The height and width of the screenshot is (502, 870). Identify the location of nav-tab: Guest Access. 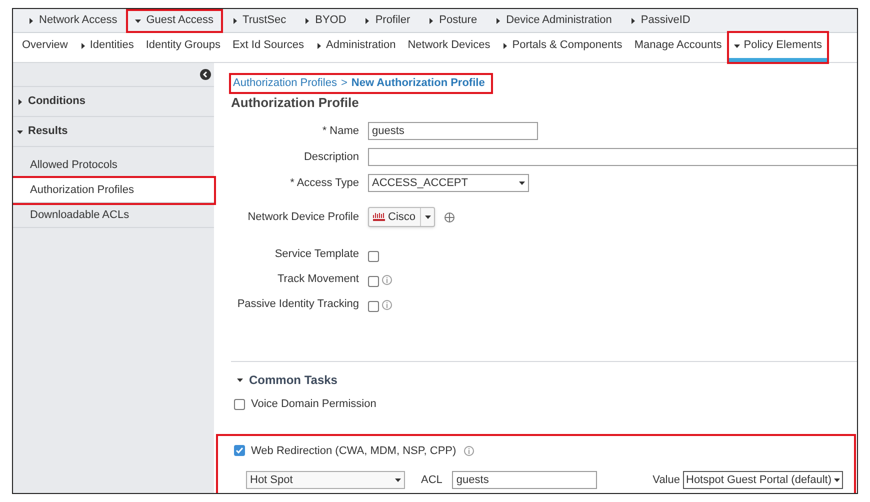
(174, 20).